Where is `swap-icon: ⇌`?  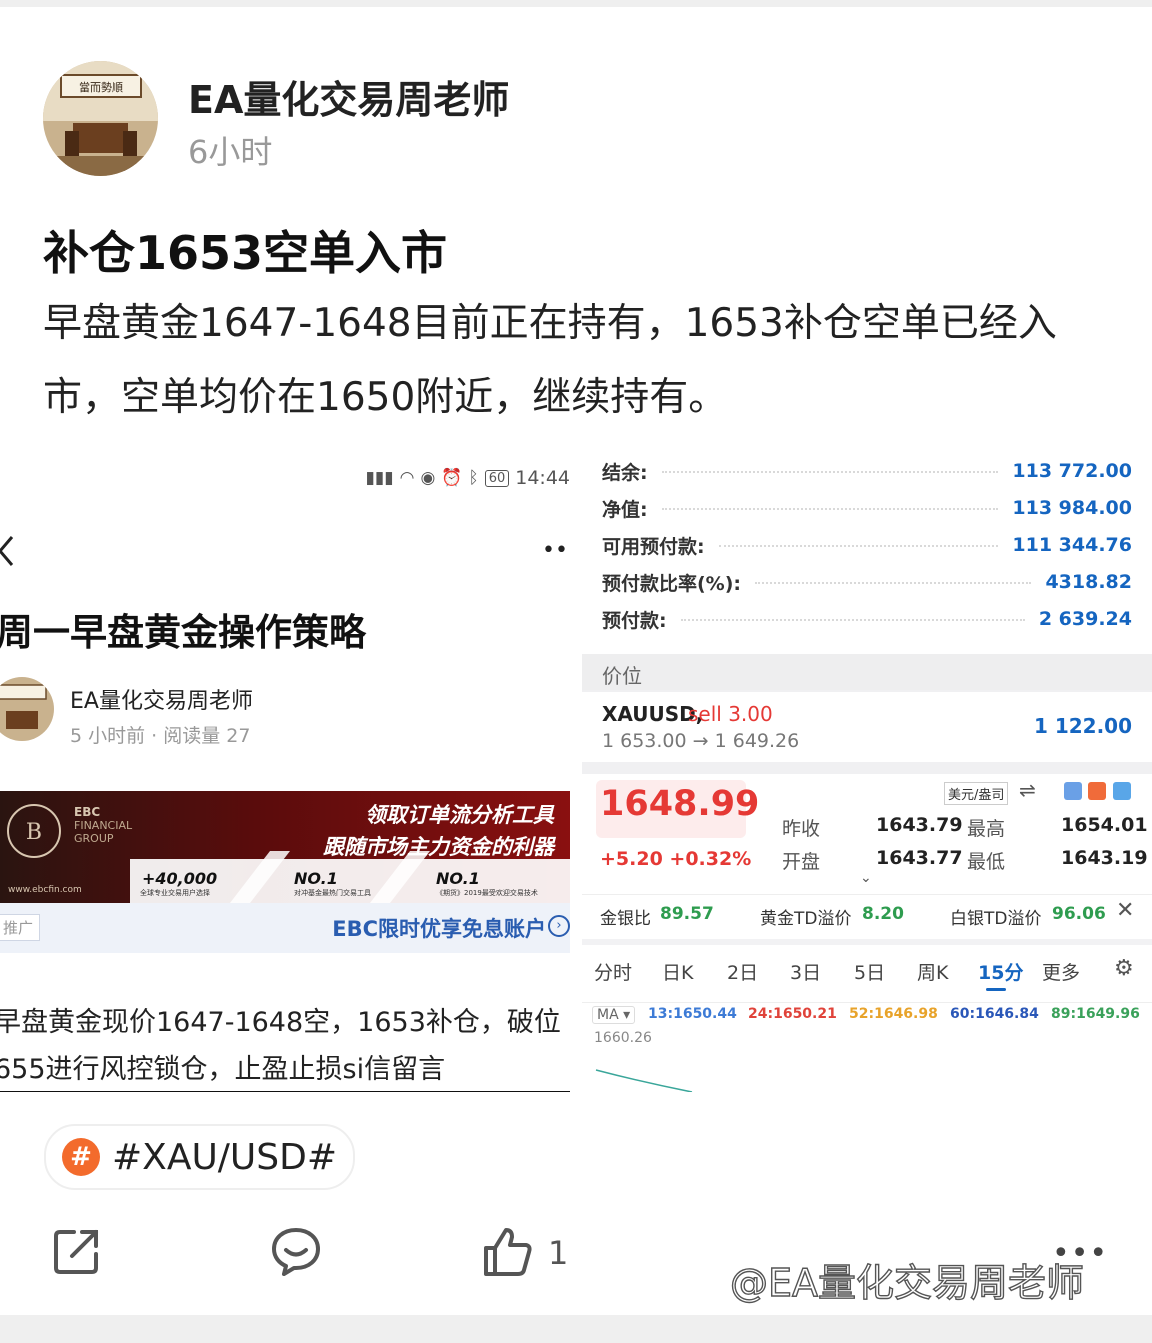 swap-icon: ⇌ is located at coordinates (1027, 790).